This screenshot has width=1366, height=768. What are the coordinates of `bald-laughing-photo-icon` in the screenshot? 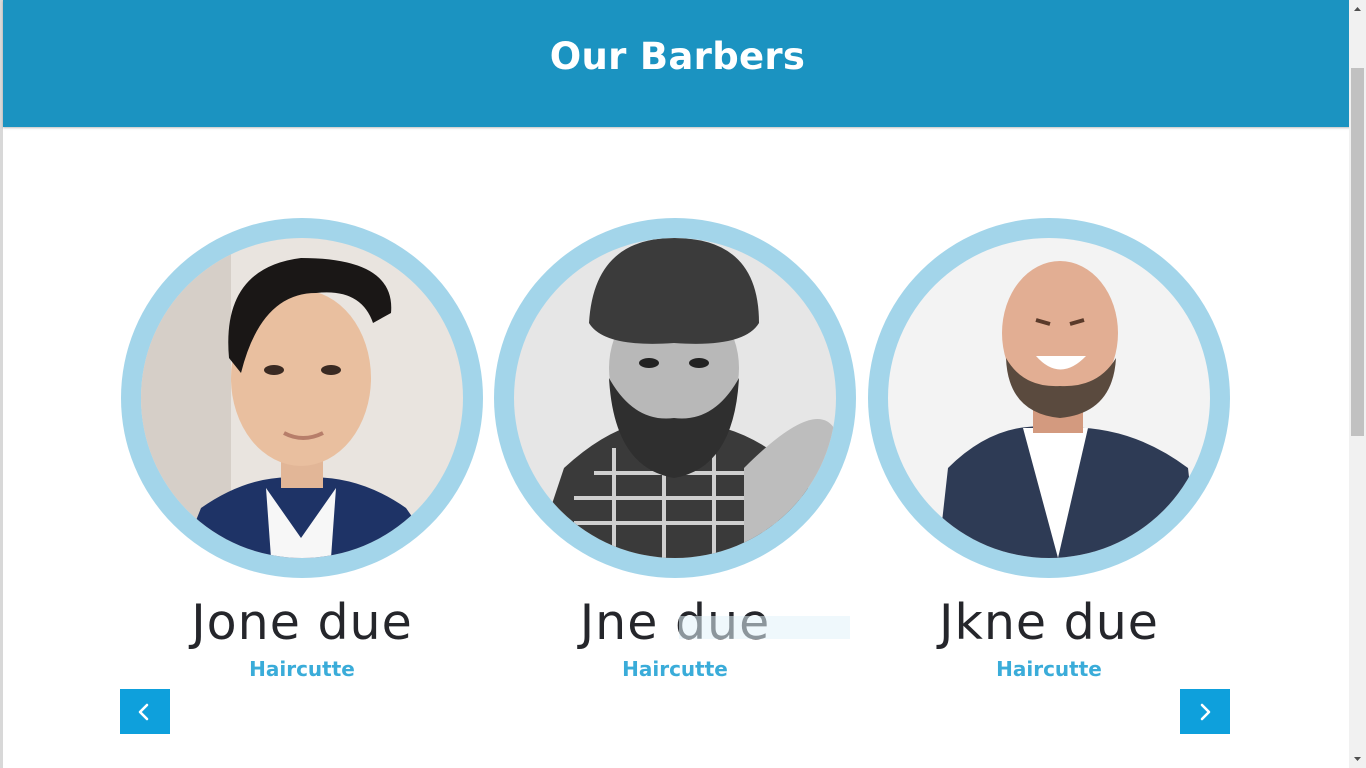 It's located at (1049, 398).